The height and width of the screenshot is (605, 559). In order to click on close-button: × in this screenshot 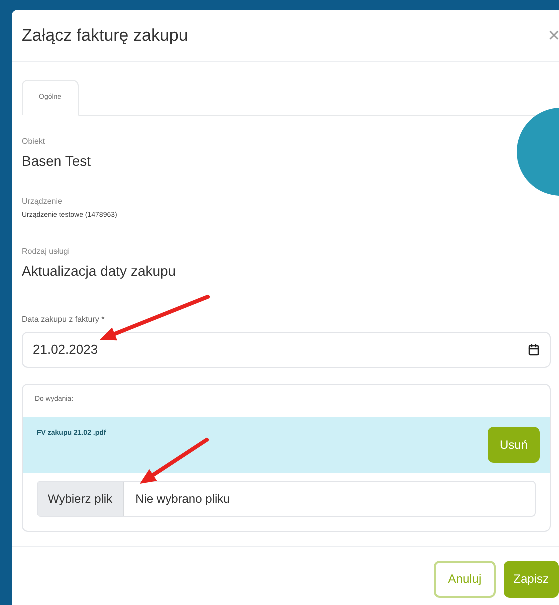, I will do `click(553, 36)`.